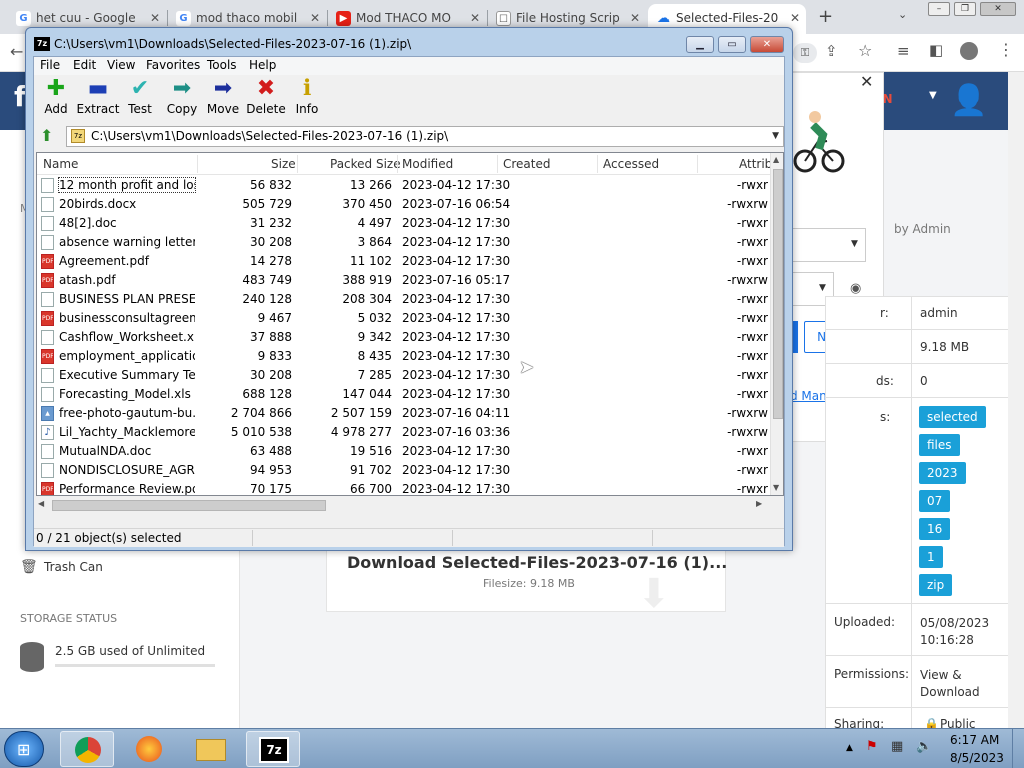  What do you see at coordinates (924, 746) in the screenshot?
I see `volume-icon: 🔈` at bounding box center [924, 746].